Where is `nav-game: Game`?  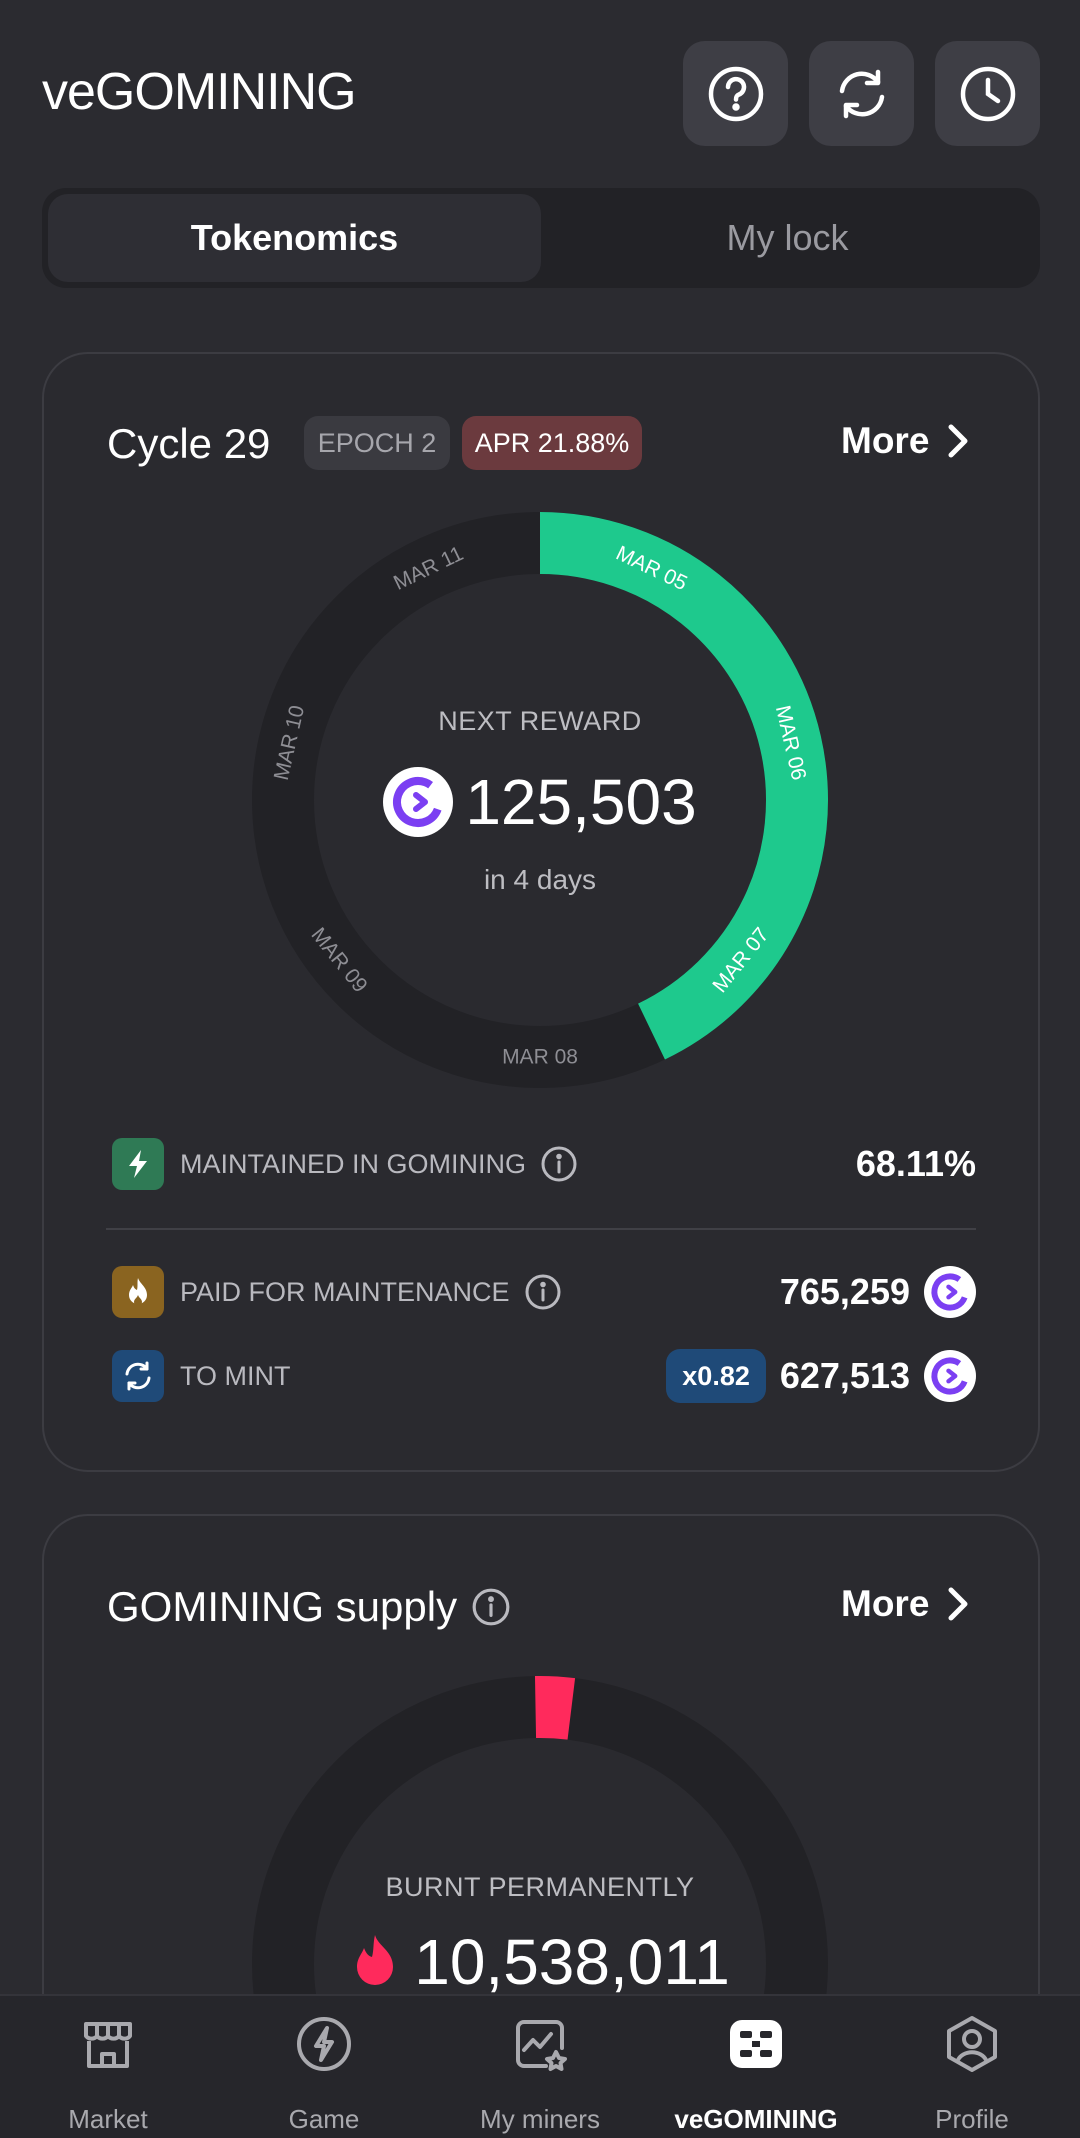 nav-game: Game is located at coordinates (324, 2067).